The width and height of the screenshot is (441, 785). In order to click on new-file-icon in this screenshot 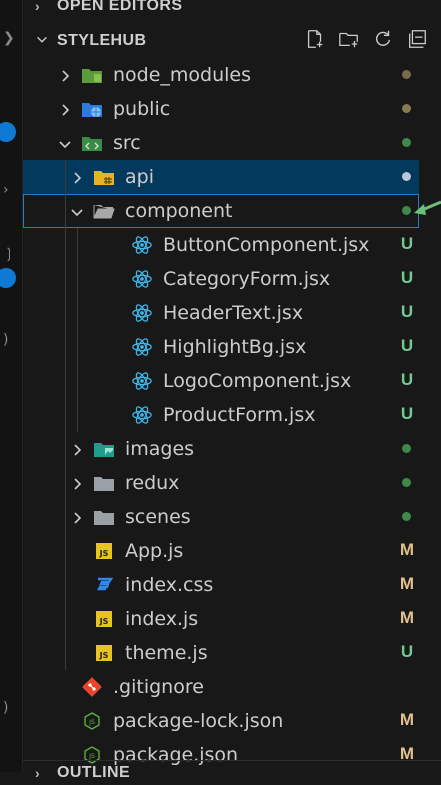, I will do `click(315, 41)`.